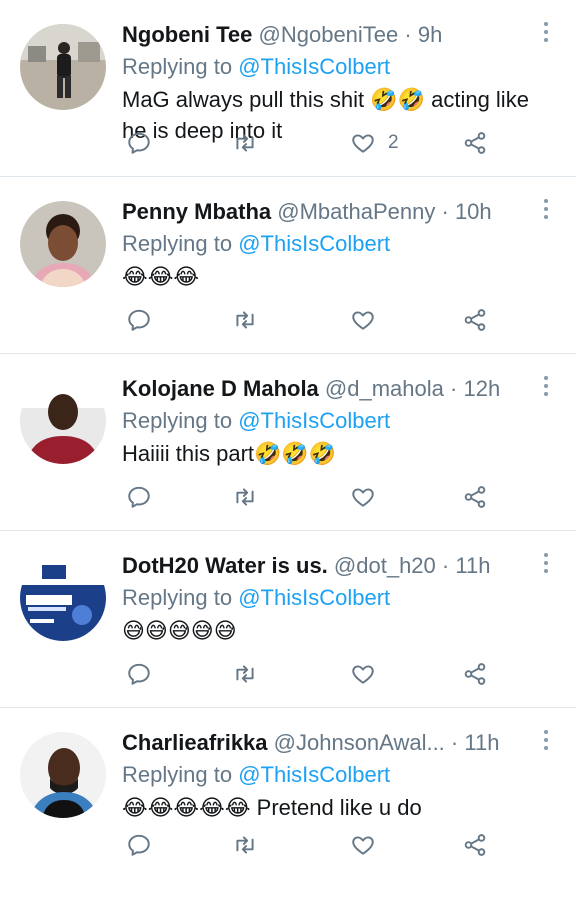 The image size is (576, 910). What do you see at coordinates (356, 211) in the screenshot?
I see `user-handle: @MbathaPenny` at bounding box center [356, 211].